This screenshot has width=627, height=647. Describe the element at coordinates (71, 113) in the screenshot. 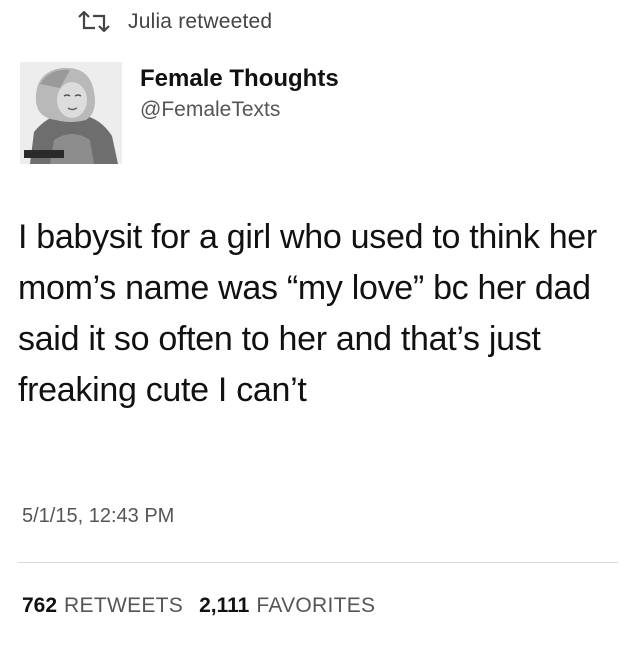

I see `avatar` at that location.